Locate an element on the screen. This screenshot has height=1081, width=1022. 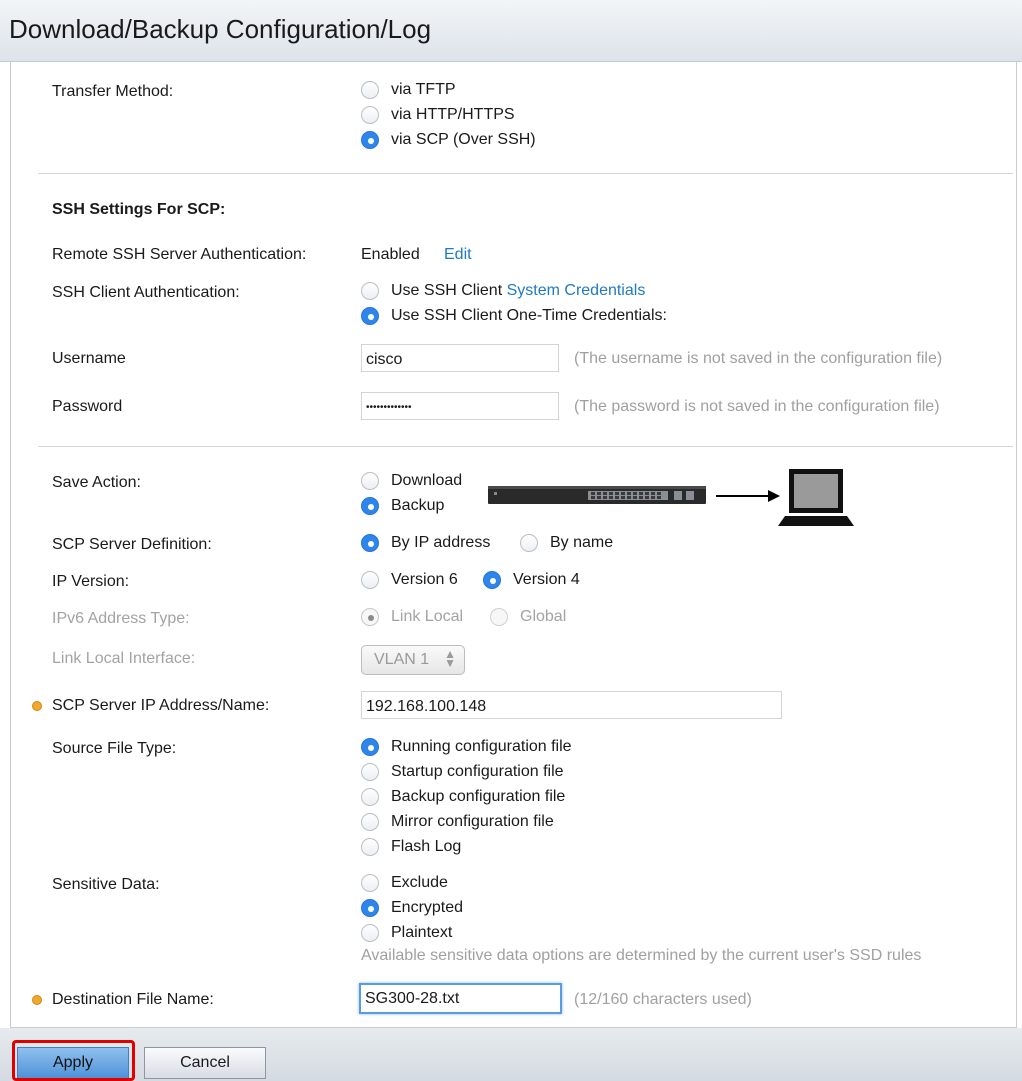
server-by-ip-label: By IP address is located at coordinates (441, 542).